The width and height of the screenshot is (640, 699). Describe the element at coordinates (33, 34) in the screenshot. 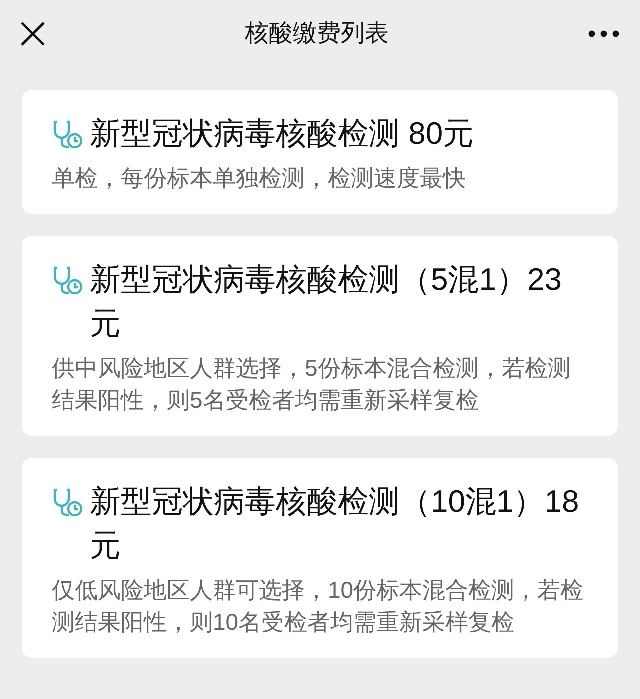

I see `close-icon` at that location.